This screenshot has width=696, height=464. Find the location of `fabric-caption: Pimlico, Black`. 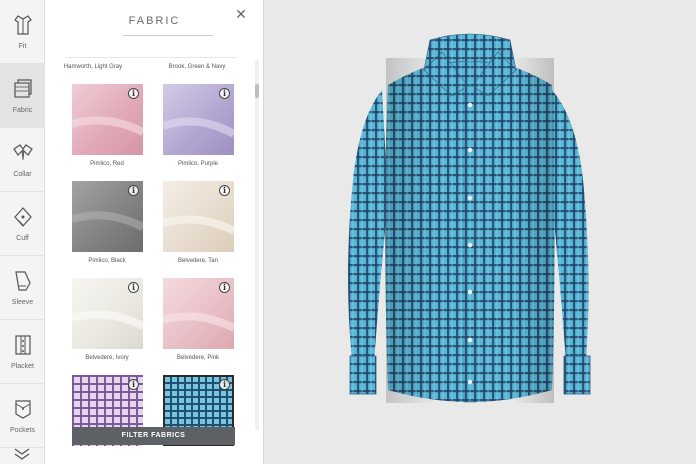

fabric-caption: Pimlico, Black is located at coordinates (107, 261).